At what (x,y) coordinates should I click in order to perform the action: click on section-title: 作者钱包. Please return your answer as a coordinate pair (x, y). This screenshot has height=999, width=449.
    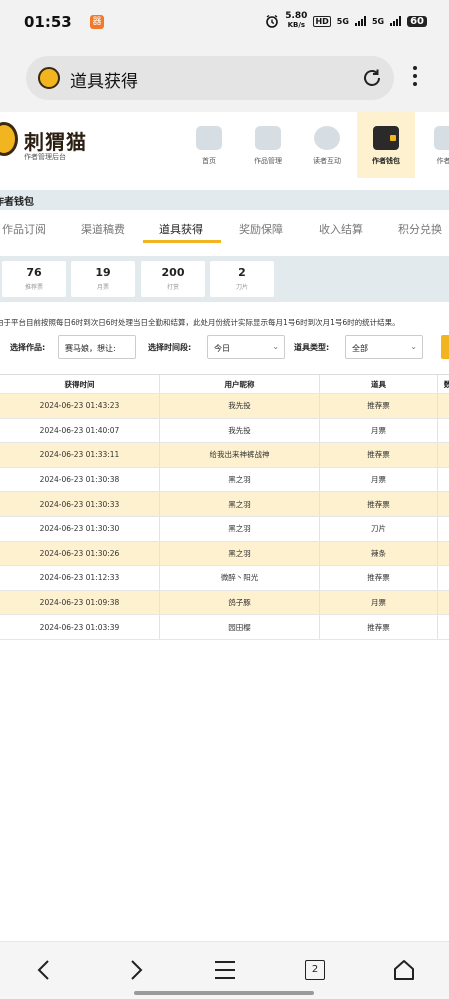
    Looking at the image, I should click on (17, 202).